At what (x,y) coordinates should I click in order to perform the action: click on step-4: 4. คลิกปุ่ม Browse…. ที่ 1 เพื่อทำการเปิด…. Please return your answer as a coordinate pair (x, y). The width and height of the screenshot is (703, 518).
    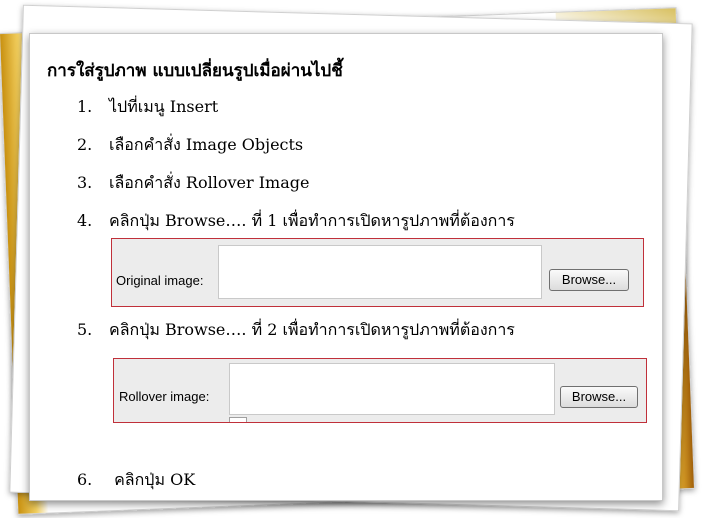
    Looking at the image, I should click on (296, 221).